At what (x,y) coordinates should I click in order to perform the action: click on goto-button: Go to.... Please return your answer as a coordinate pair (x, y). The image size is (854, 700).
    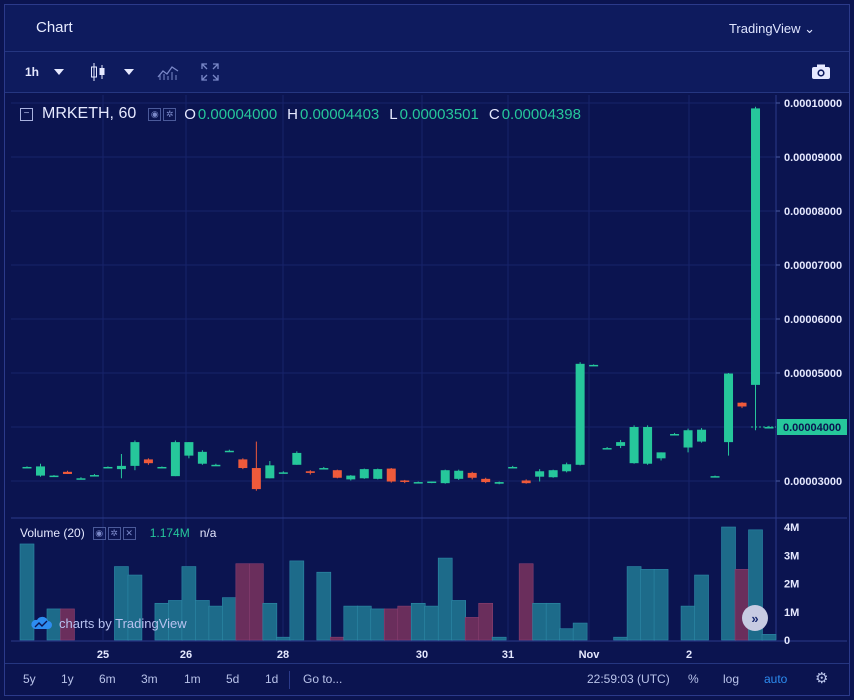
    Looking at the image, I should click on (322, 679).